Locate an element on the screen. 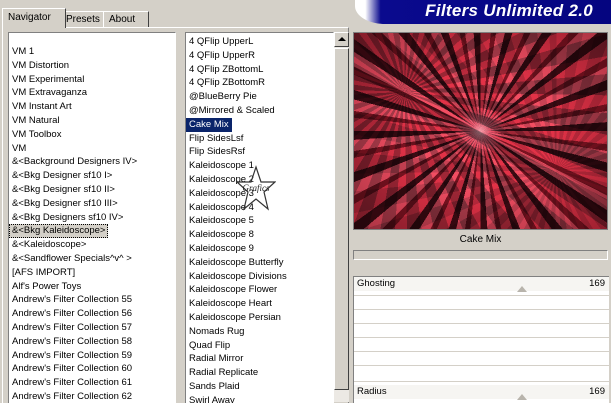  list-item: 4 QFlip ZBottomL is located at coordinates (259, 70).